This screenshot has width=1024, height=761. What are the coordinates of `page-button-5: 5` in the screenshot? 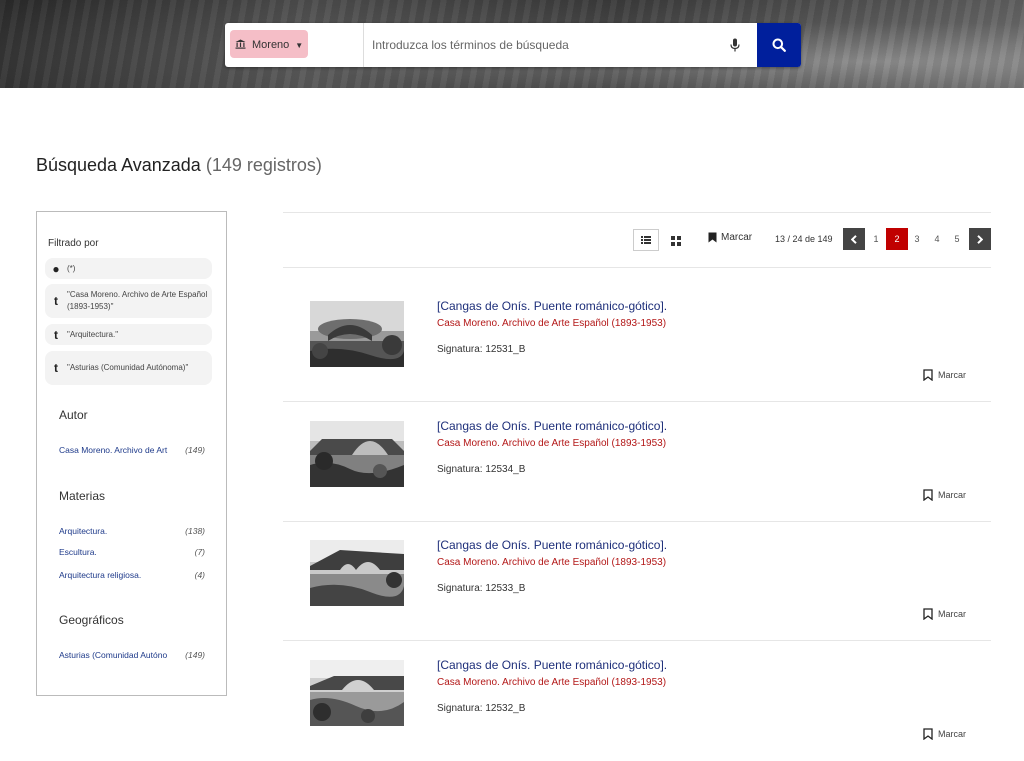 It's located at (957, 239).